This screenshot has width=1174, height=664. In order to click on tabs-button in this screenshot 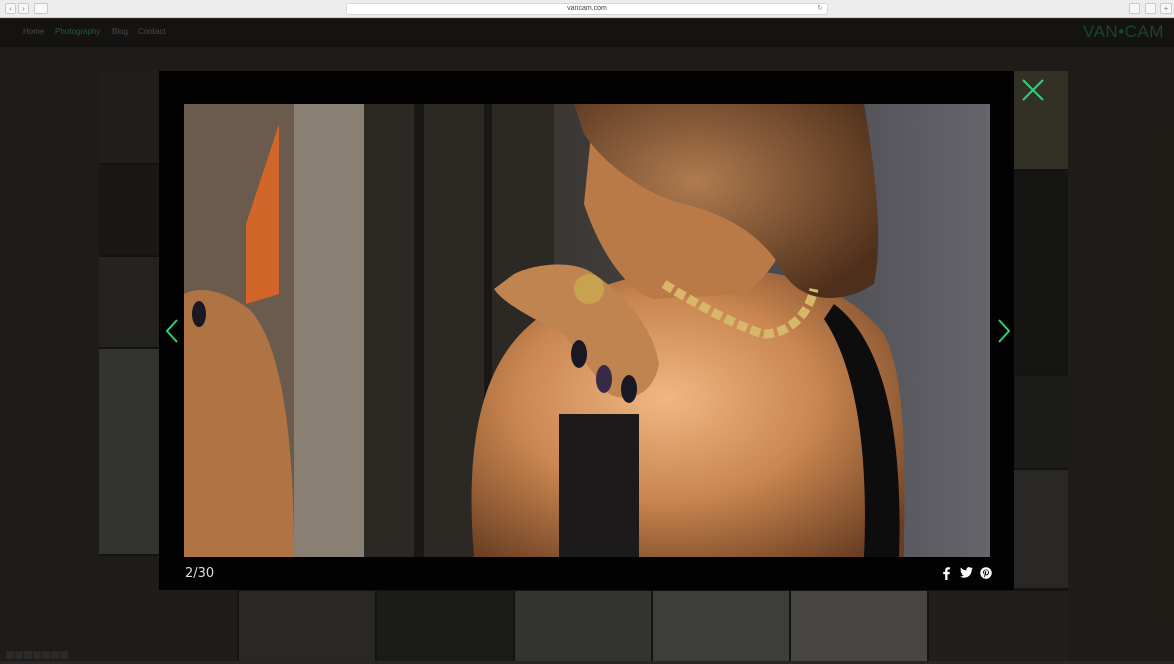, I will do `click(1150, 8)`.